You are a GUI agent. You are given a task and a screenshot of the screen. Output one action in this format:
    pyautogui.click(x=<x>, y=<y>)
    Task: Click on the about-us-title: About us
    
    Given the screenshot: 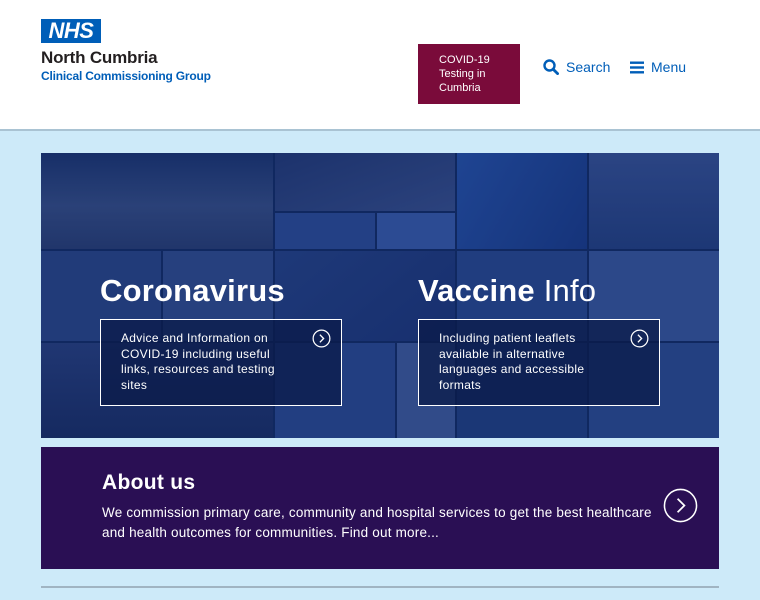 What is the action you would take?
    pyautogui.click(x=149, y=482)
    